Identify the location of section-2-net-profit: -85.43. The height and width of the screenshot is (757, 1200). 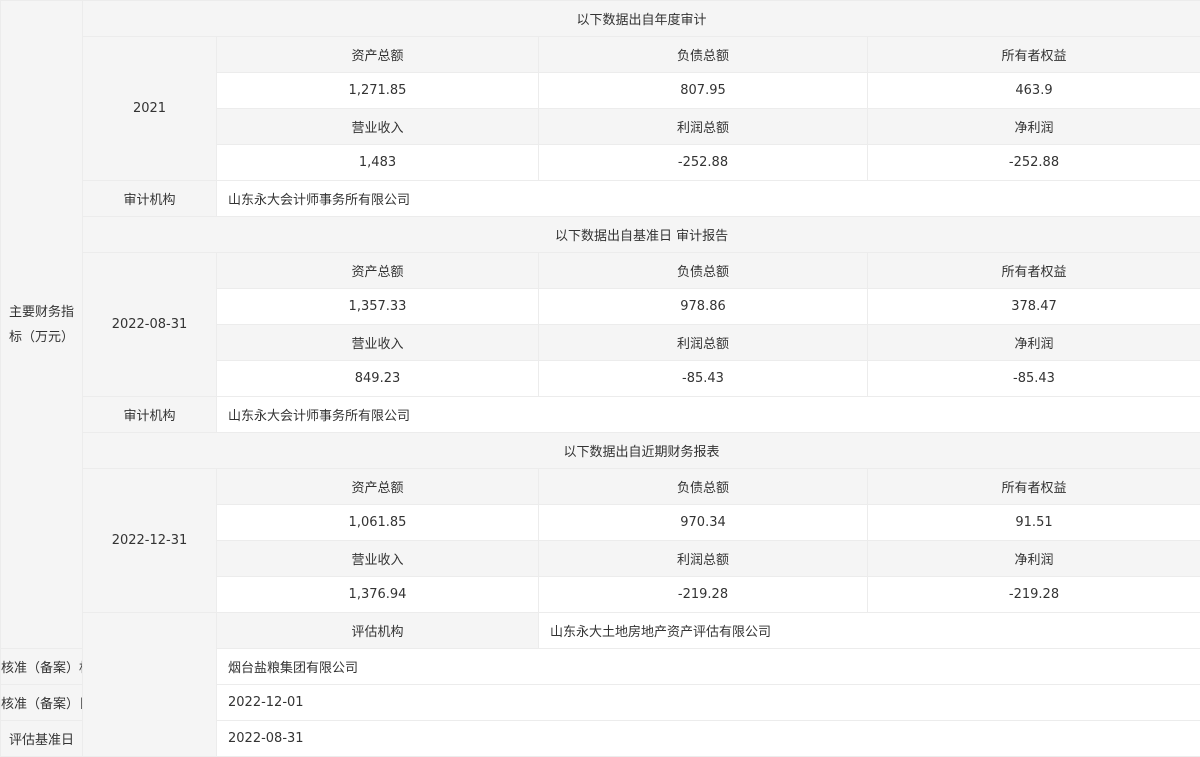
(1034, 379).